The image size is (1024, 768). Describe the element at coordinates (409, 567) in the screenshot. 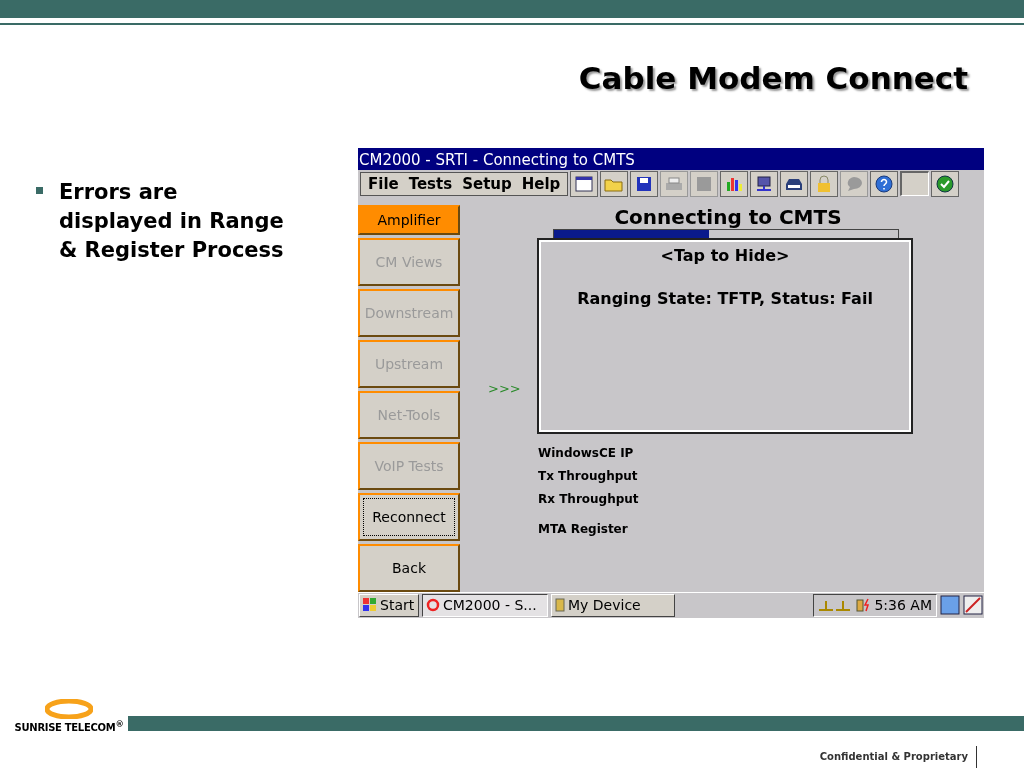

I see `sidebar-button: Back` at that location.